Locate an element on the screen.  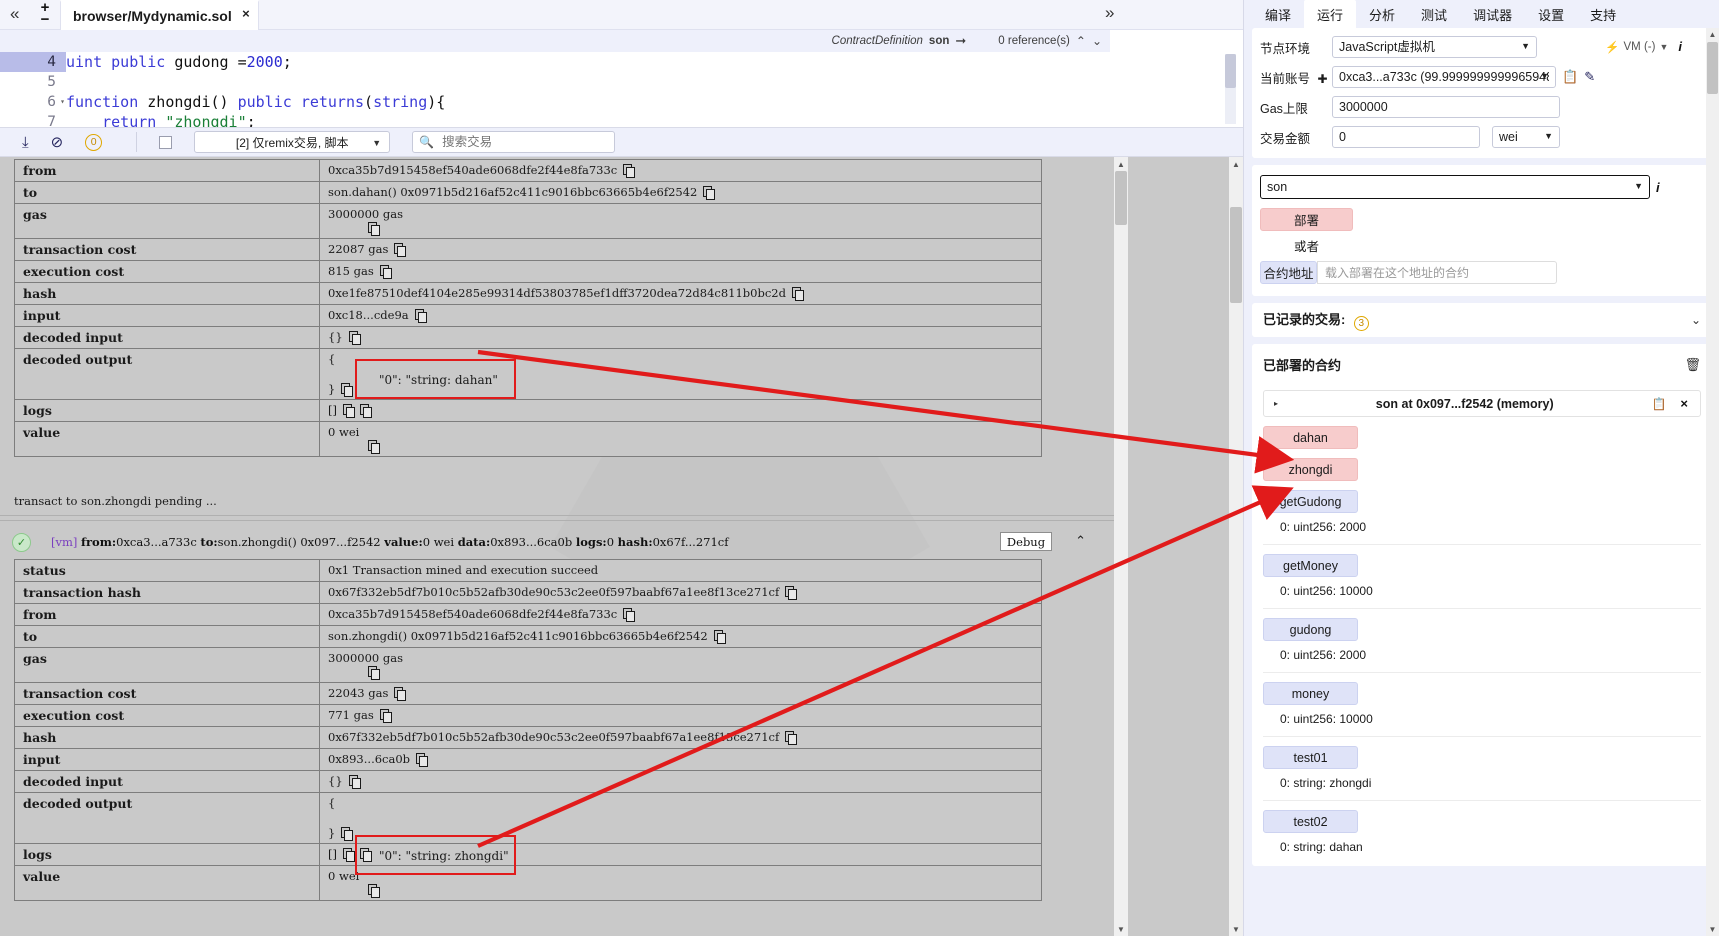
contract-select-input: son is located at coordinates (1455, 187).